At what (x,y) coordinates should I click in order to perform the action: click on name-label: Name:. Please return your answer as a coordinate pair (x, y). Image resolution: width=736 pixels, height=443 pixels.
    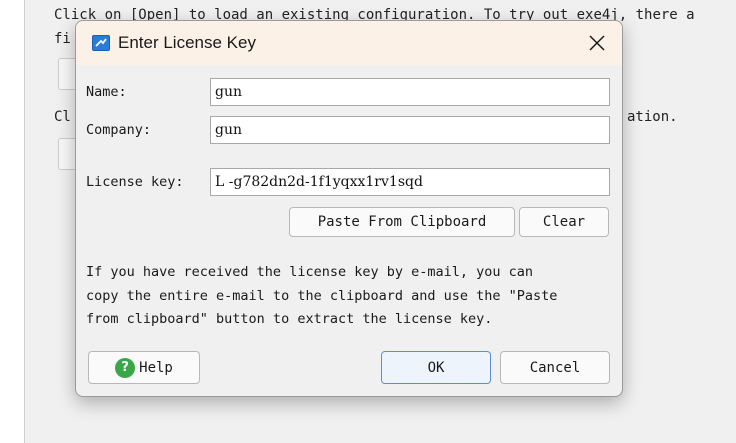
    Looking at the image, I should click on (106, 92).